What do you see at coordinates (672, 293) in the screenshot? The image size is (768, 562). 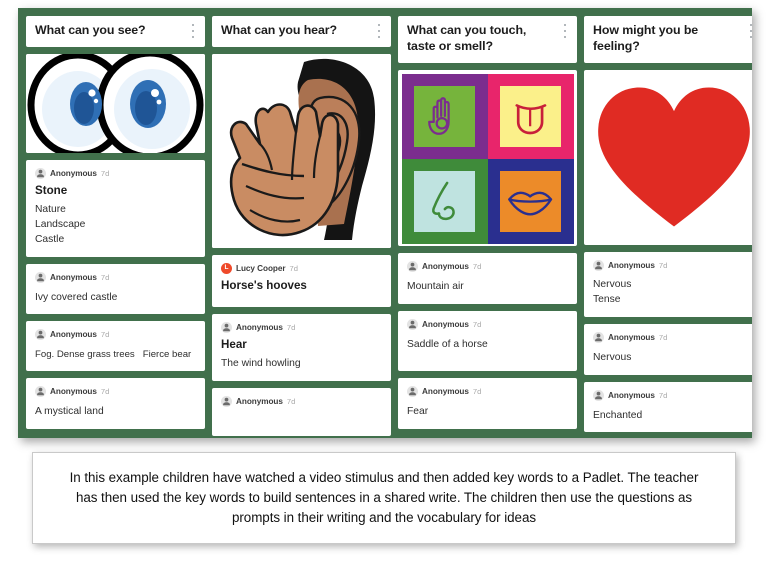 I see `post-body: Nervous Tense` at bounding box center [672, 293].